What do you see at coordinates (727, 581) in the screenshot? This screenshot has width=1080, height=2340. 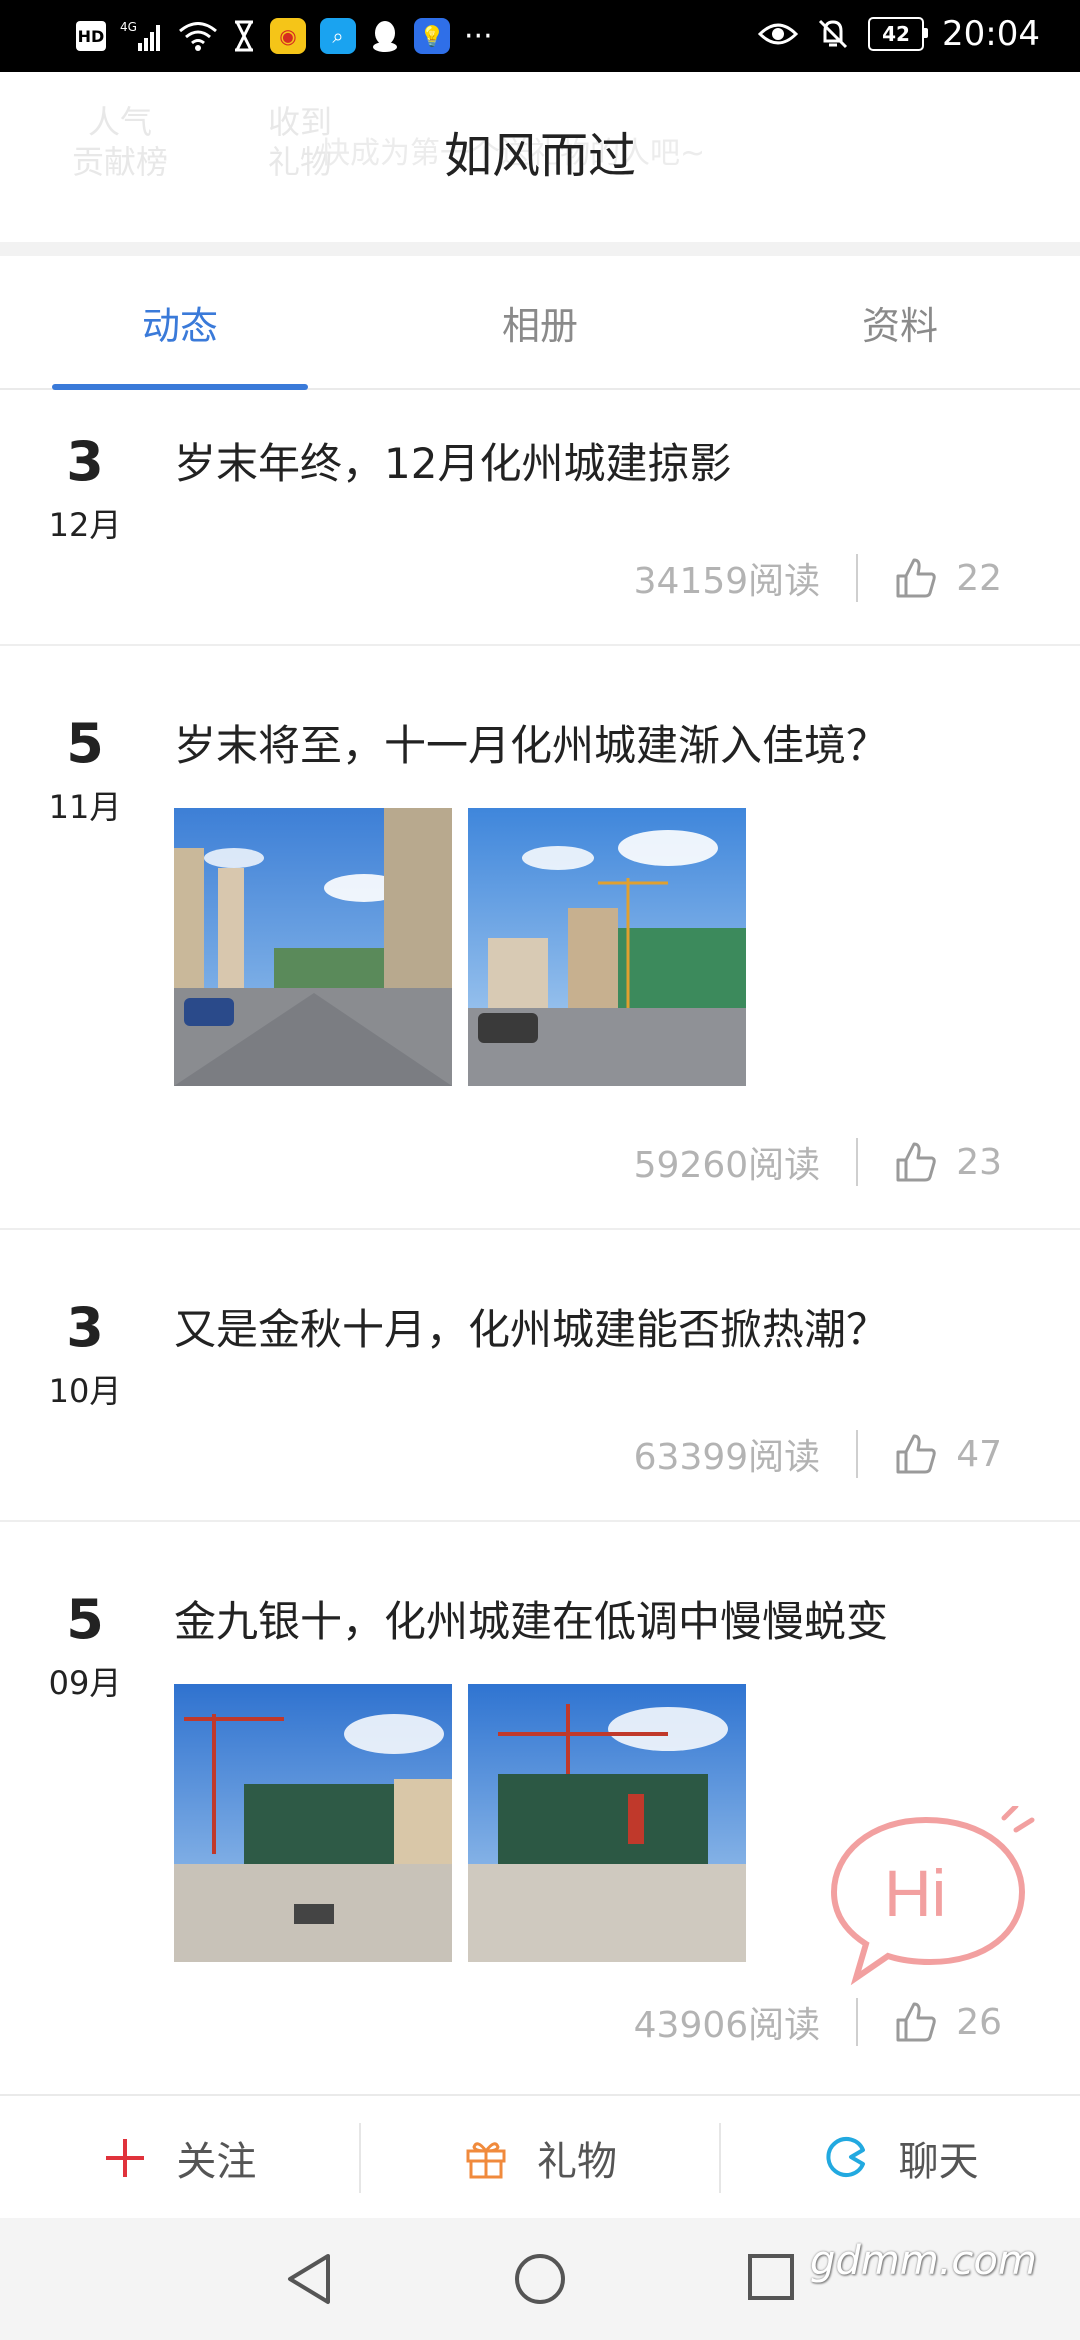 I see `read-count: 34159阅读` at bounding box center [727, 581].